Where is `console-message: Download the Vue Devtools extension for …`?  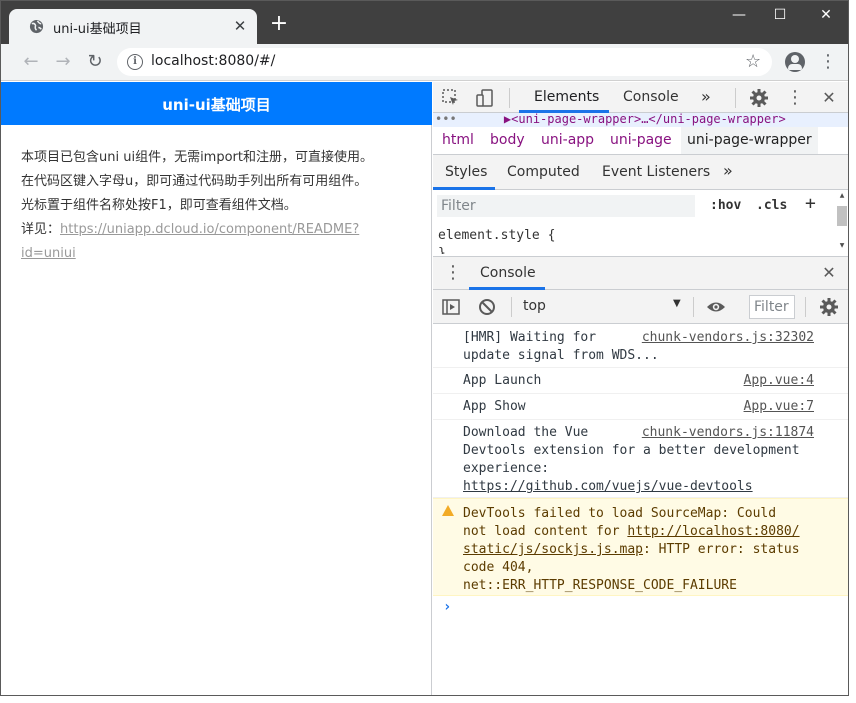 console-message: Download the Vue Devtools extension for … is located at coordinates (640, 459).